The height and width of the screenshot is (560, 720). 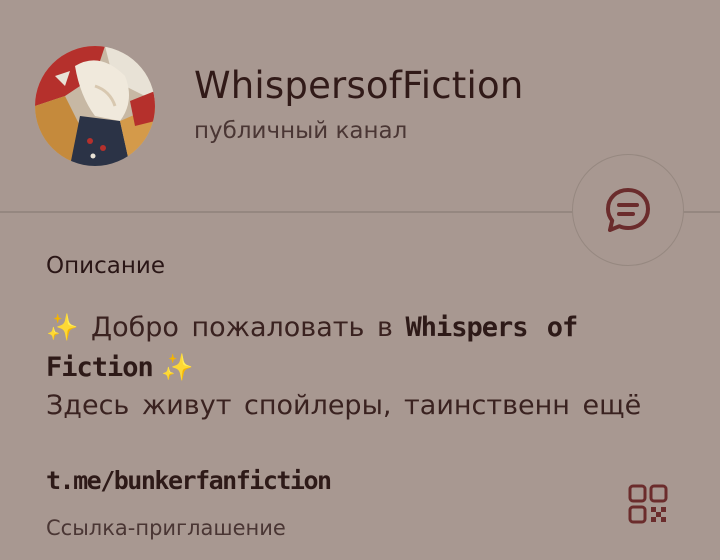 I want to click on description-channel-name: Whispers of, so click(x=491, y=327).